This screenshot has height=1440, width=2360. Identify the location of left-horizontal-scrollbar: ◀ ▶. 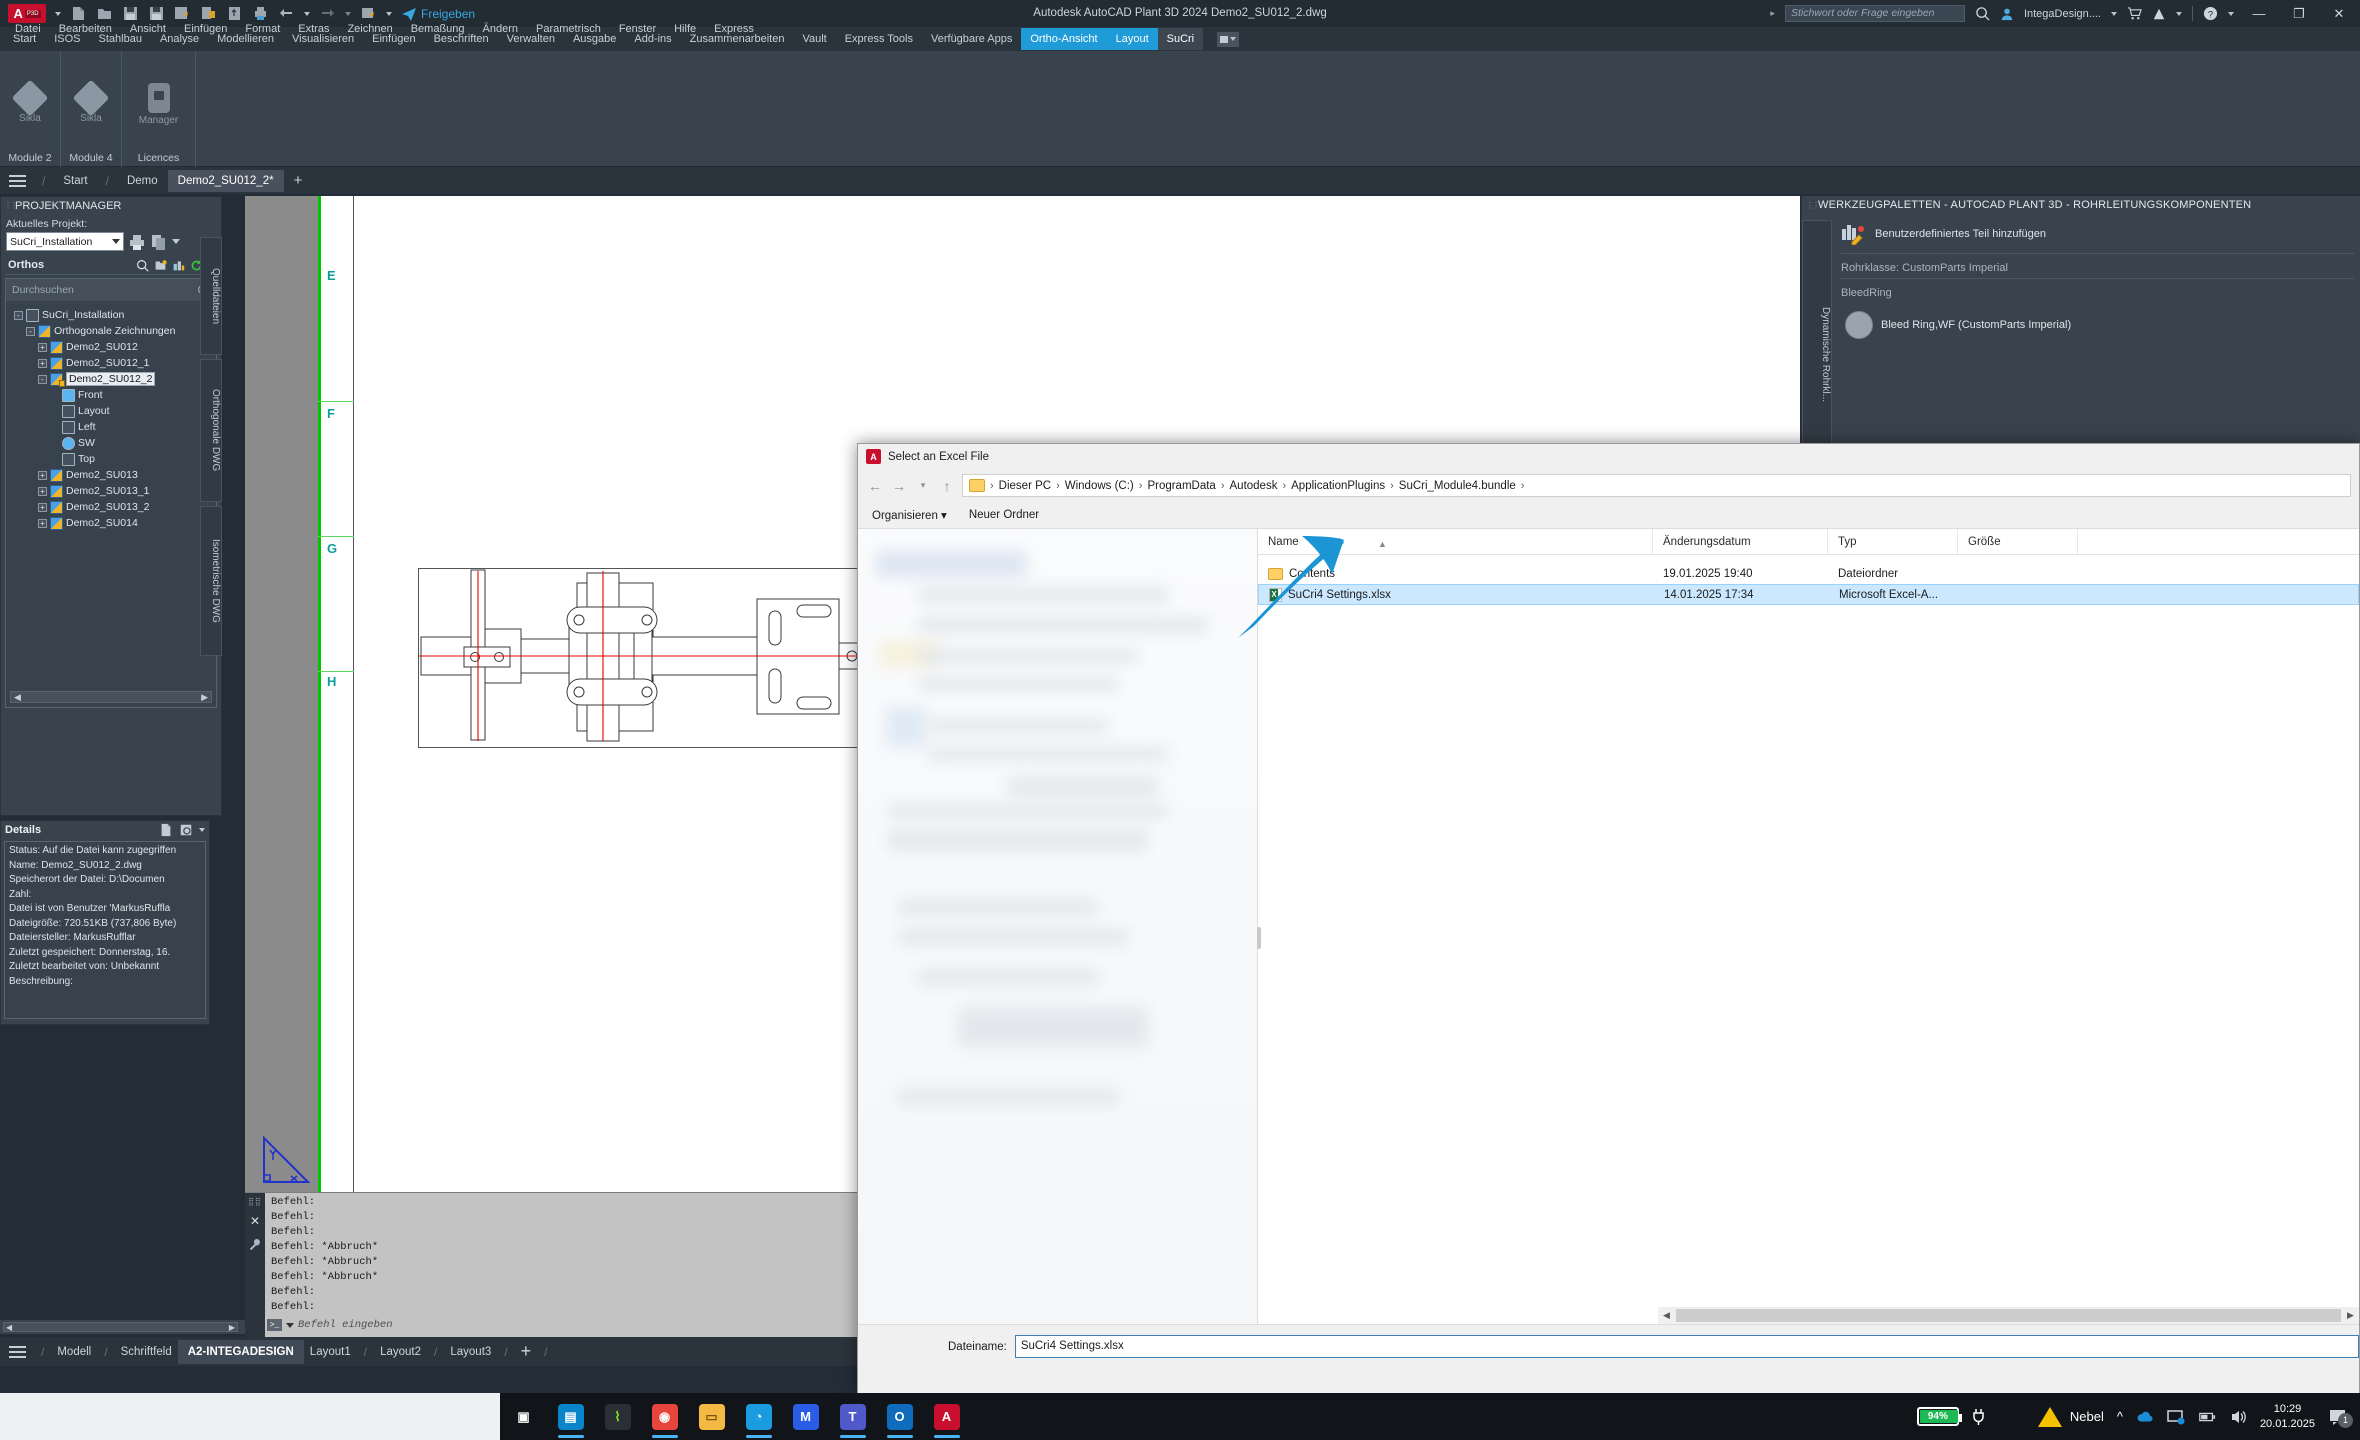
(120, 1327).